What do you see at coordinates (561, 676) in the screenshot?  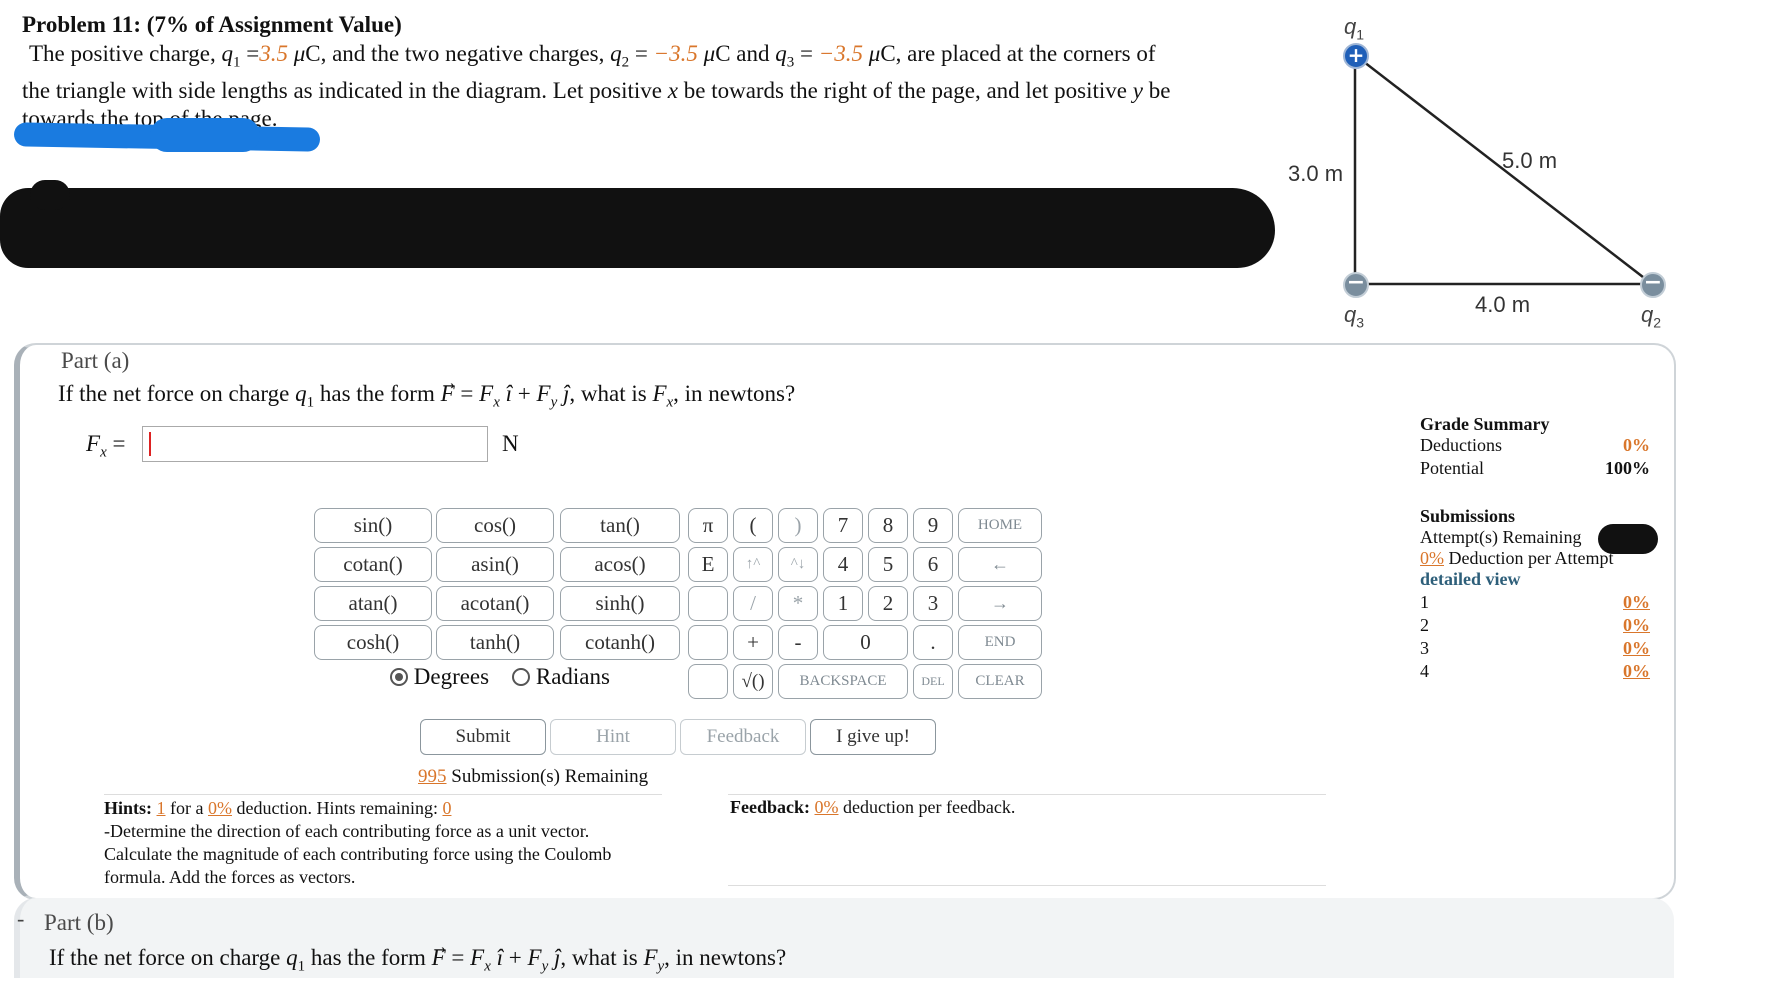 I see `radians-radio: Radians` at bounding box center [561, 676].